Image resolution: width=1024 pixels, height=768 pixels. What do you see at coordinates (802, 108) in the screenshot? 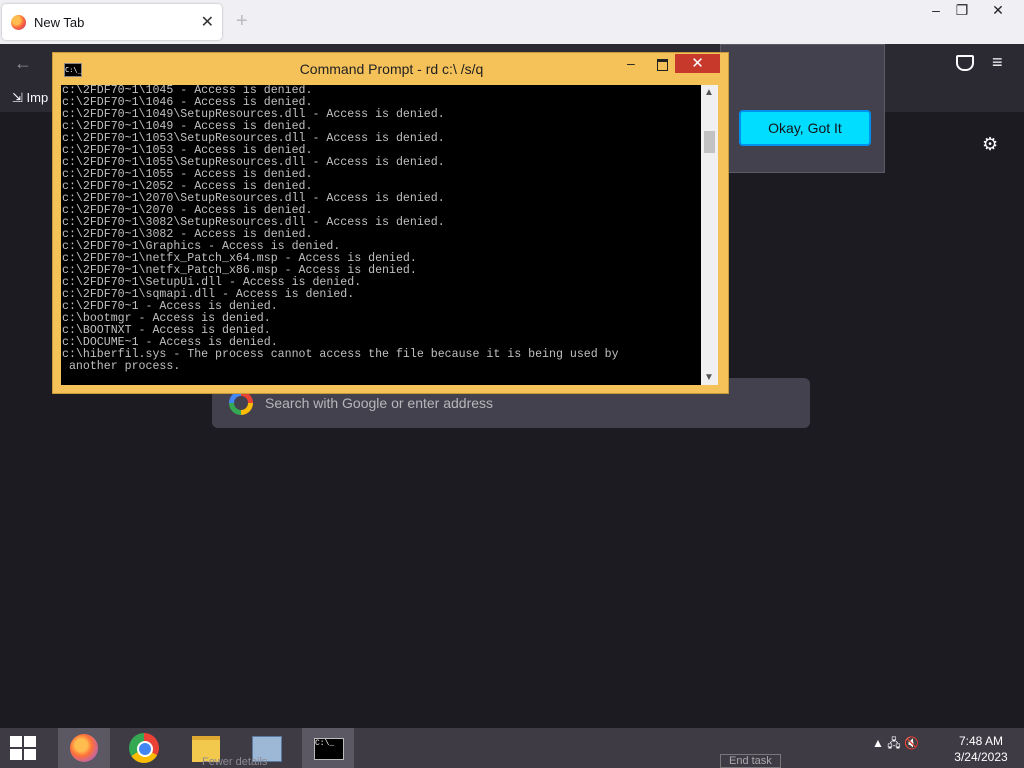
I see `notification-popup` at bounding box center [802, 108].